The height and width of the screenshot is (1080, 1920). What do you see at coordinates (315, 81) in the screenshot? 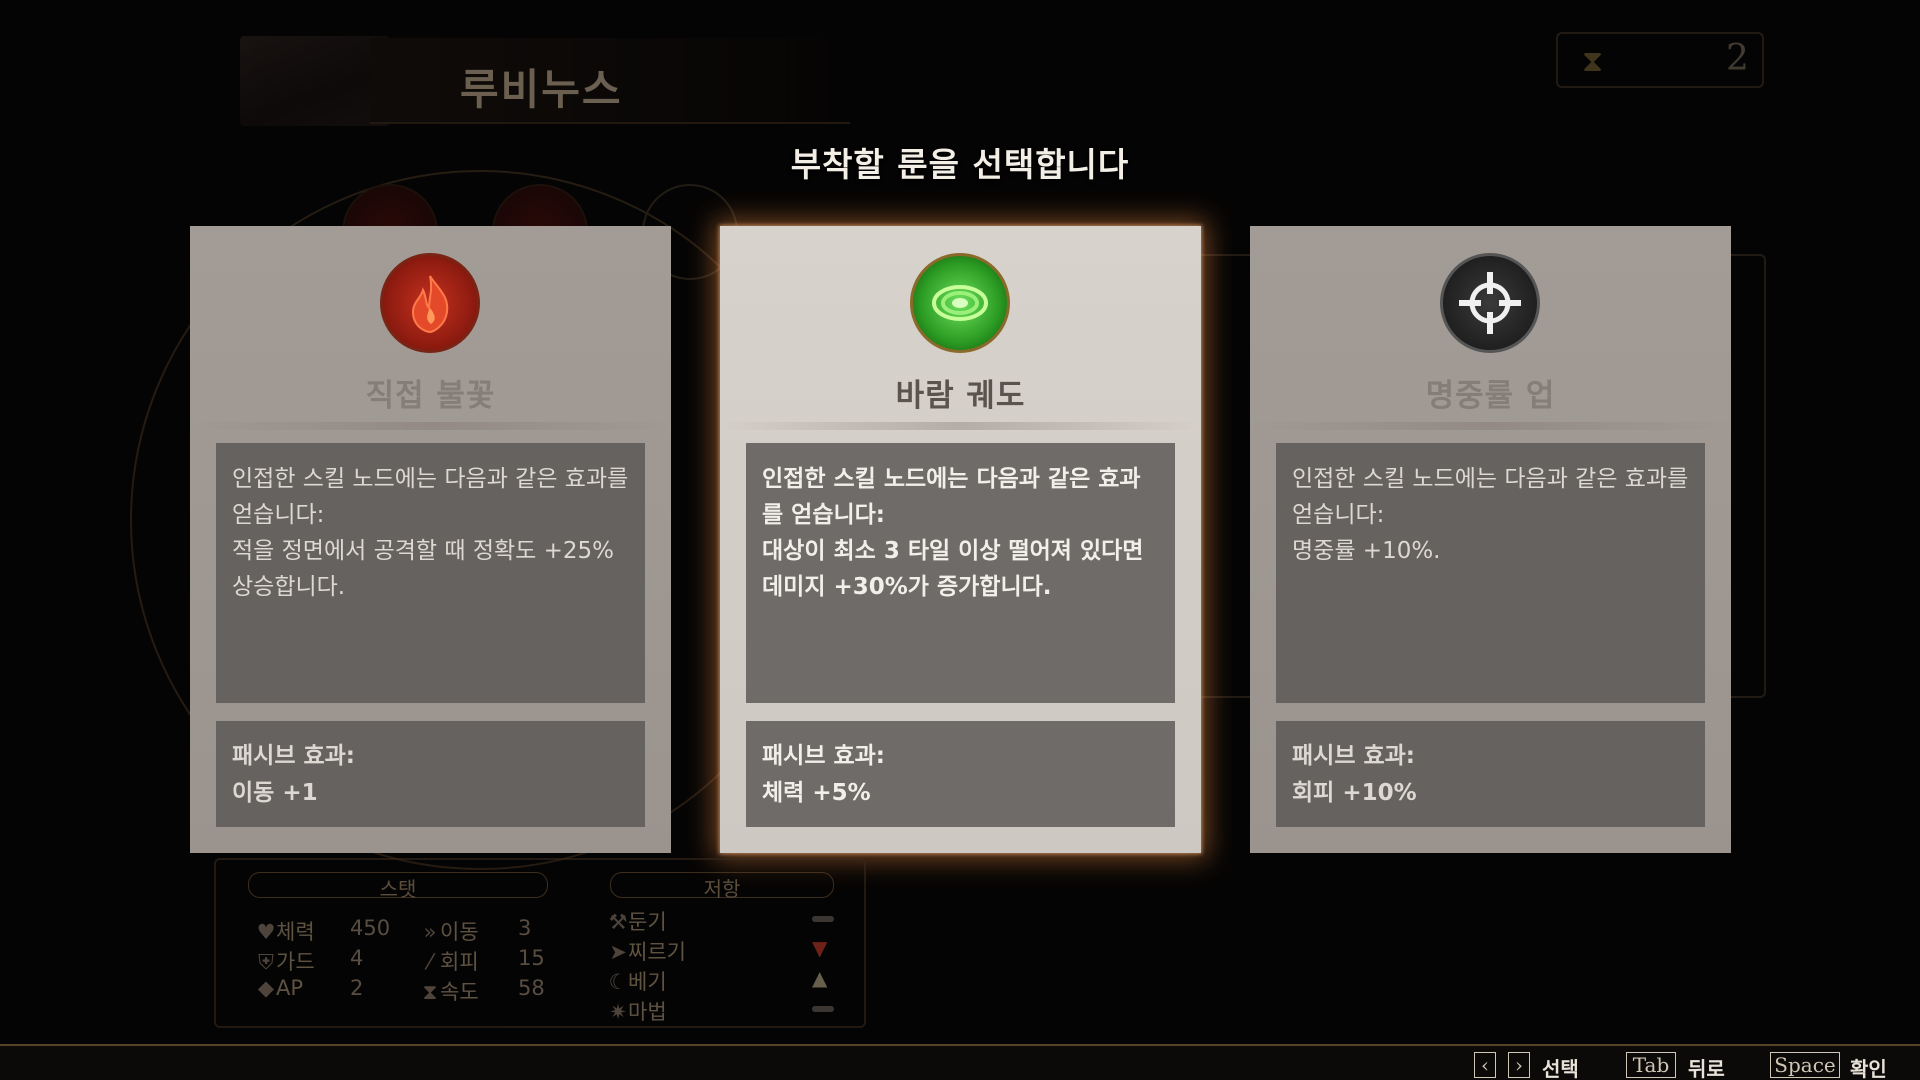
I see `character-portrait` at bounding box center [315, 81].